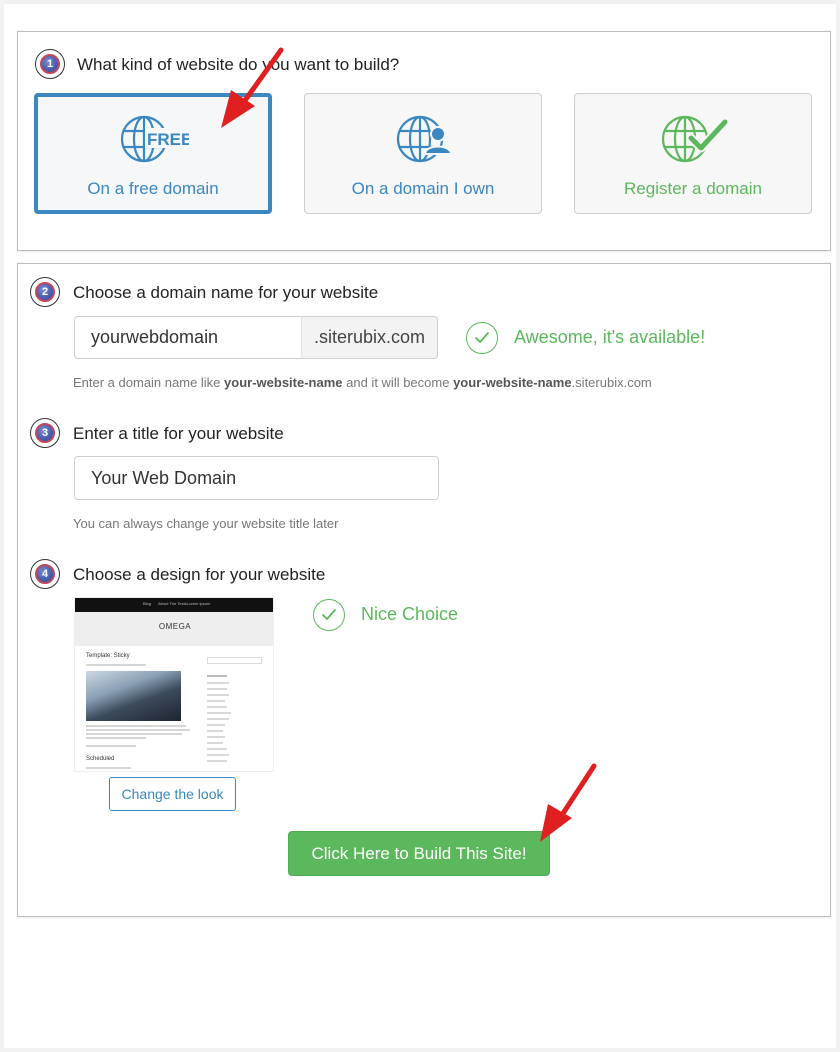 This screenshot has width=840, height=1052. Describe the element at coordinates (50, 64) in the screenshot. I see `step-1-badge: 1` at that location.